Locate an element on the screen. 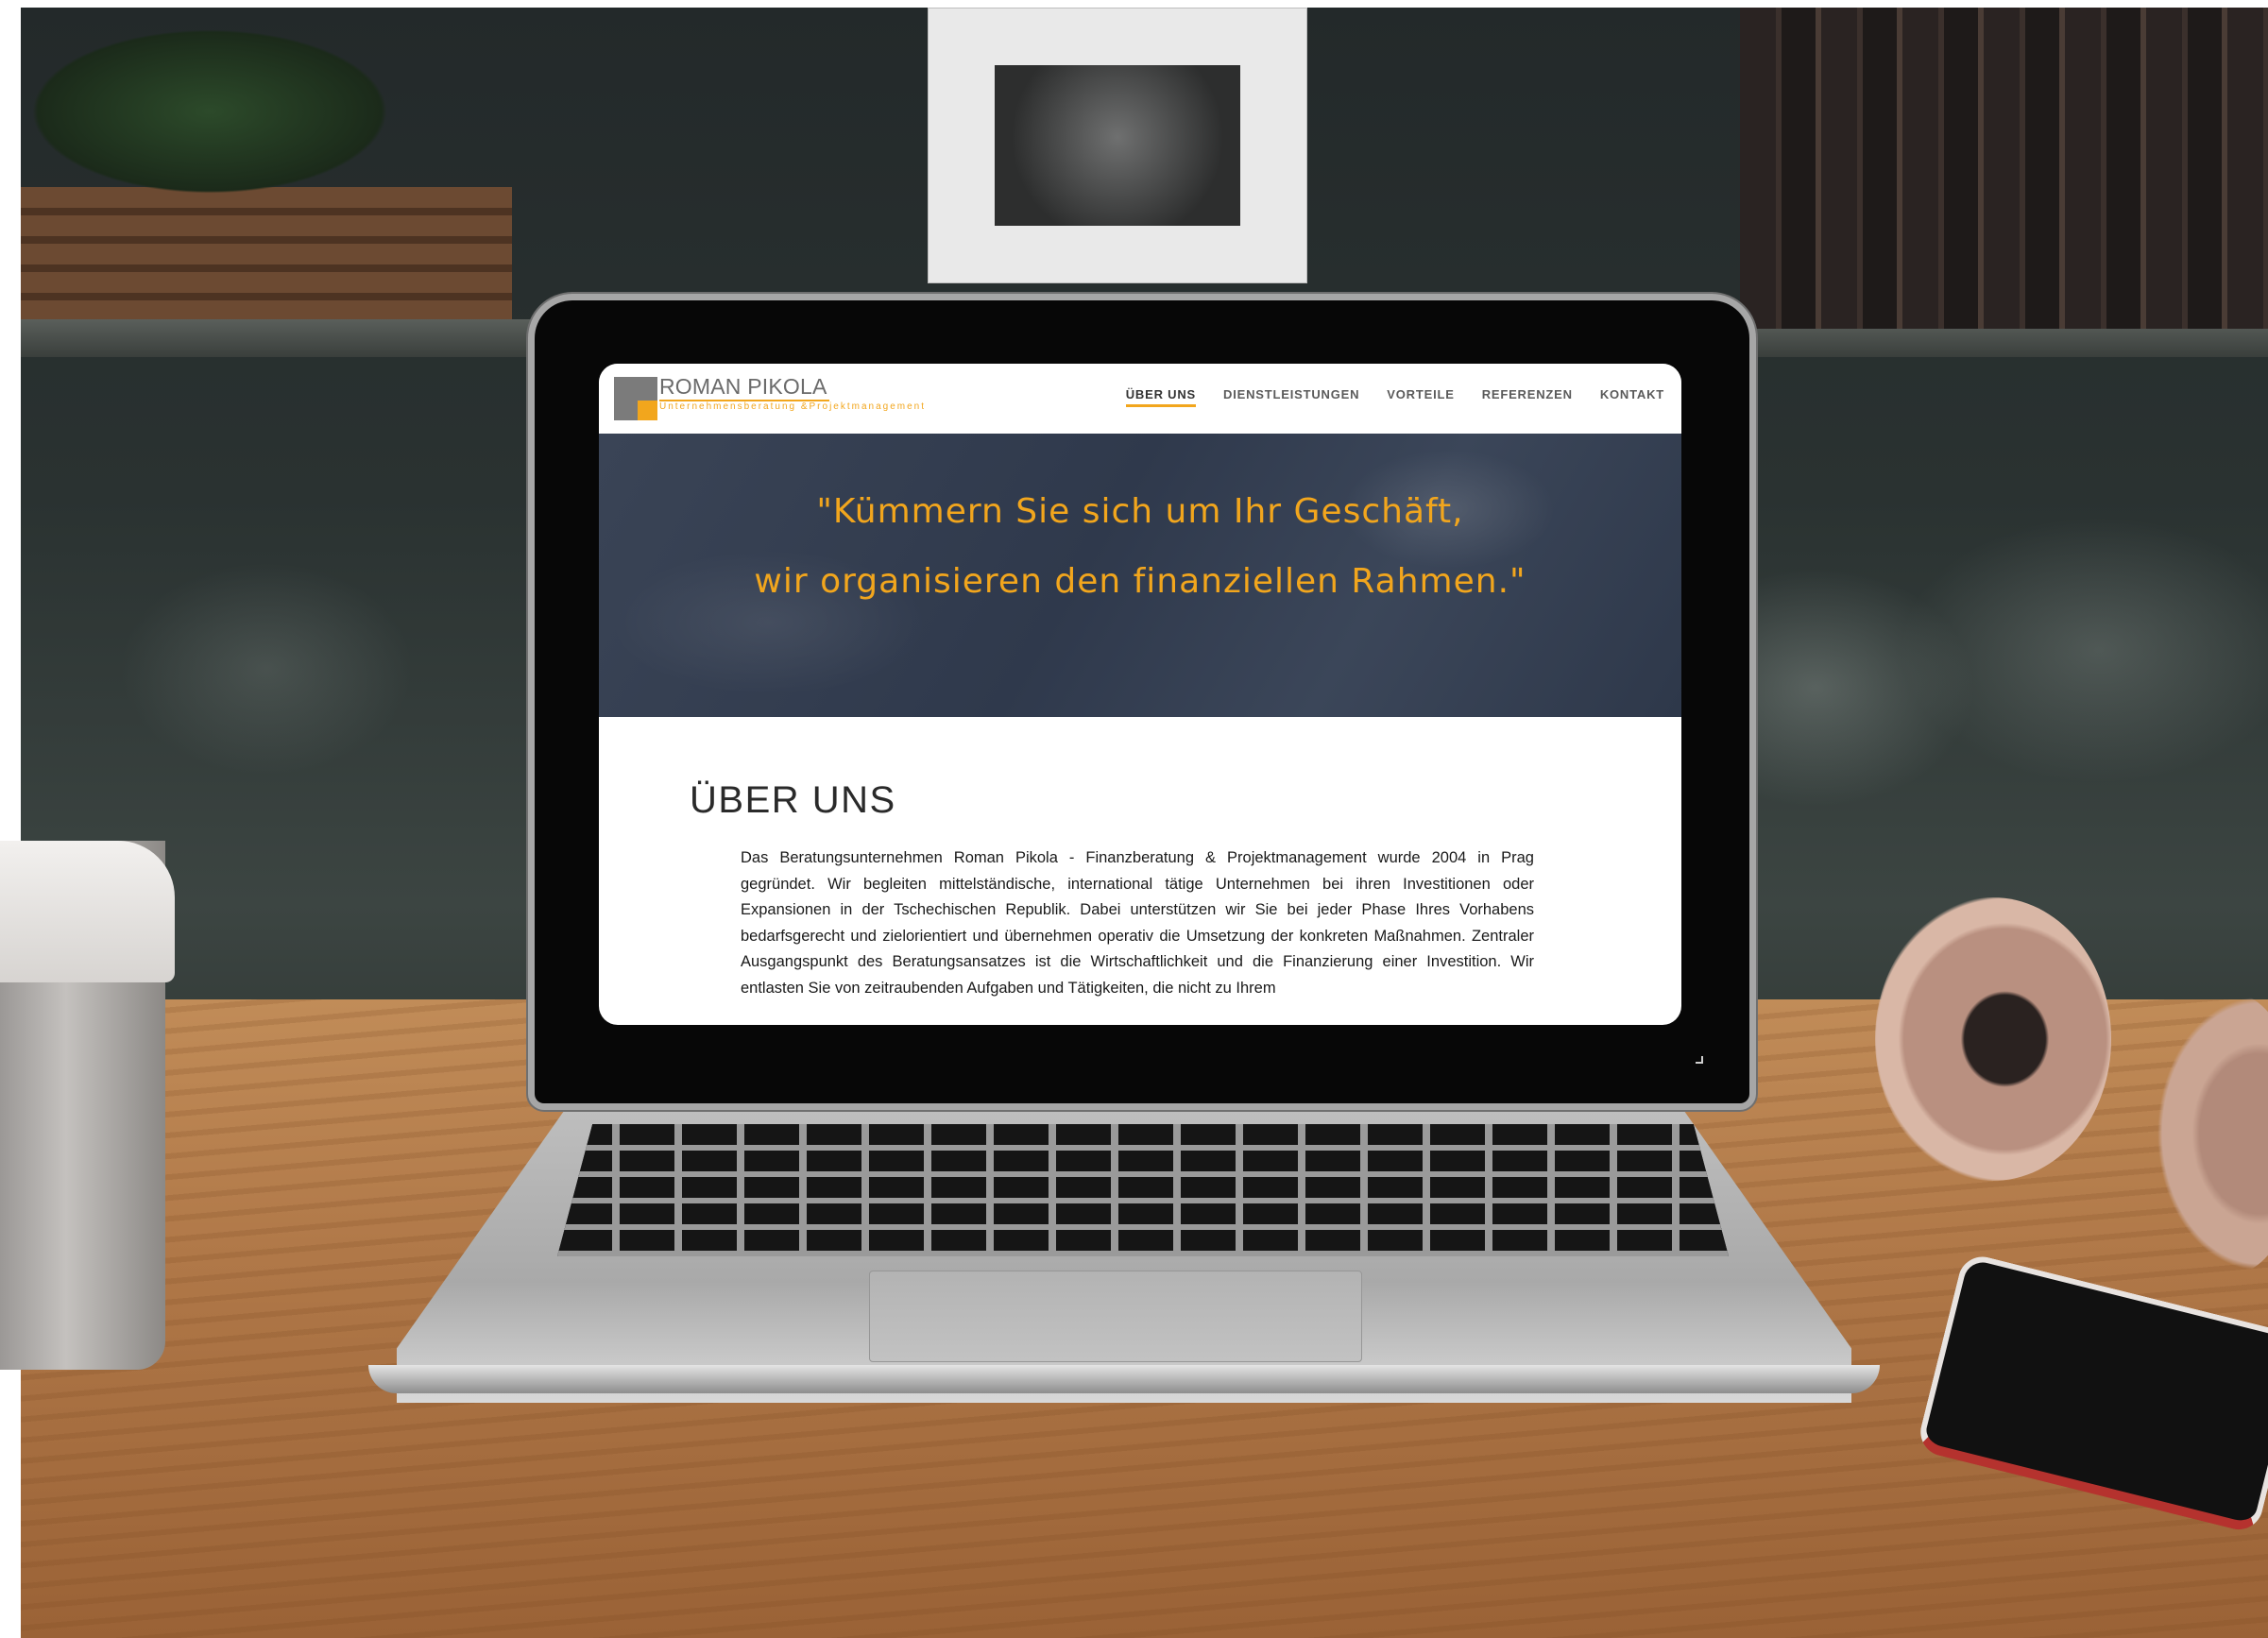  laptop-trackpad is located at coordinates (1115, 1316).